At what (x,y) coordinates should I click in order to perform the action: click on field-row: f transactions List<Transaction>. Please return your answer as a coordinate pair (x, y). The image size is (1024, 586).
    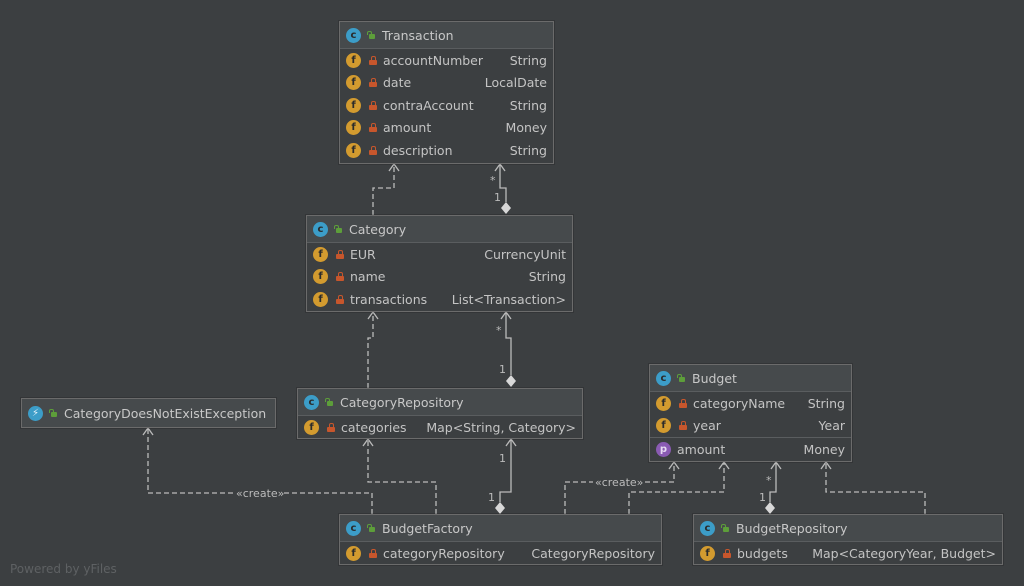
    Looking at the image, I should click on (439, 299).